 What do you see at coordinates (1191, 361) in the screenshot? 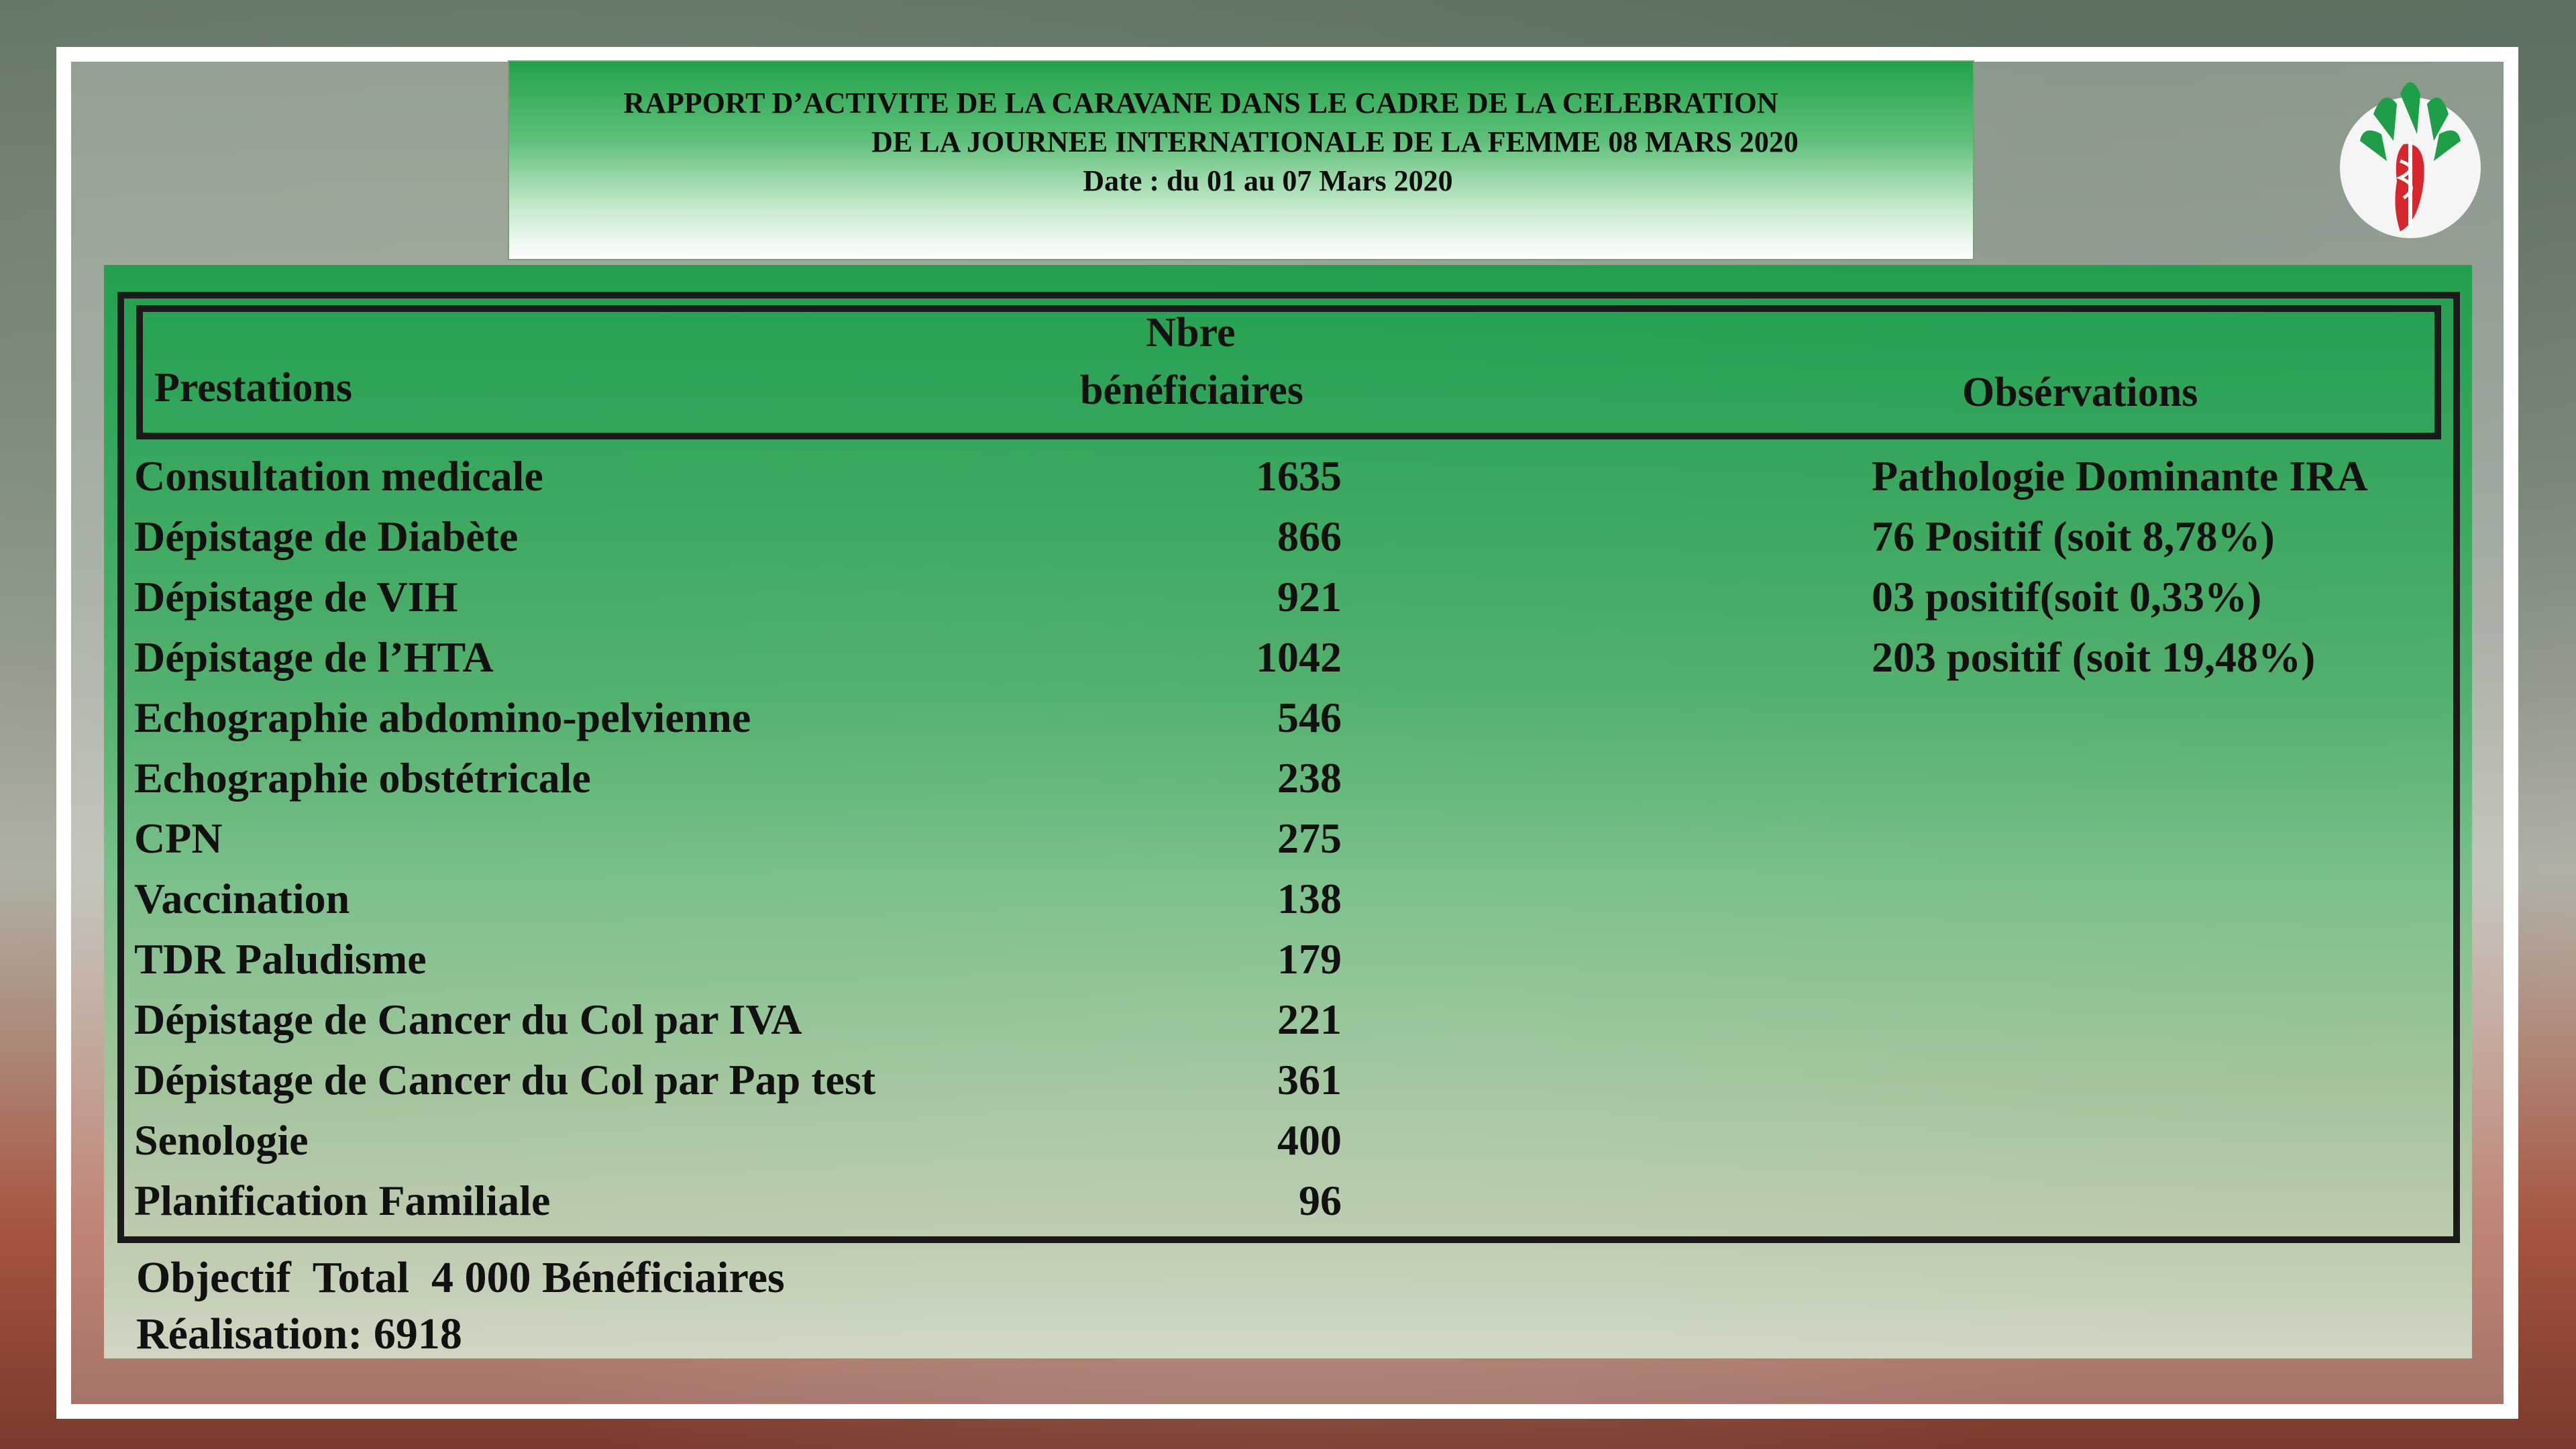
I see `column-header-nbre-beneficiaires: Nbre bénéficiaires` at bounding box center [1191, 361].